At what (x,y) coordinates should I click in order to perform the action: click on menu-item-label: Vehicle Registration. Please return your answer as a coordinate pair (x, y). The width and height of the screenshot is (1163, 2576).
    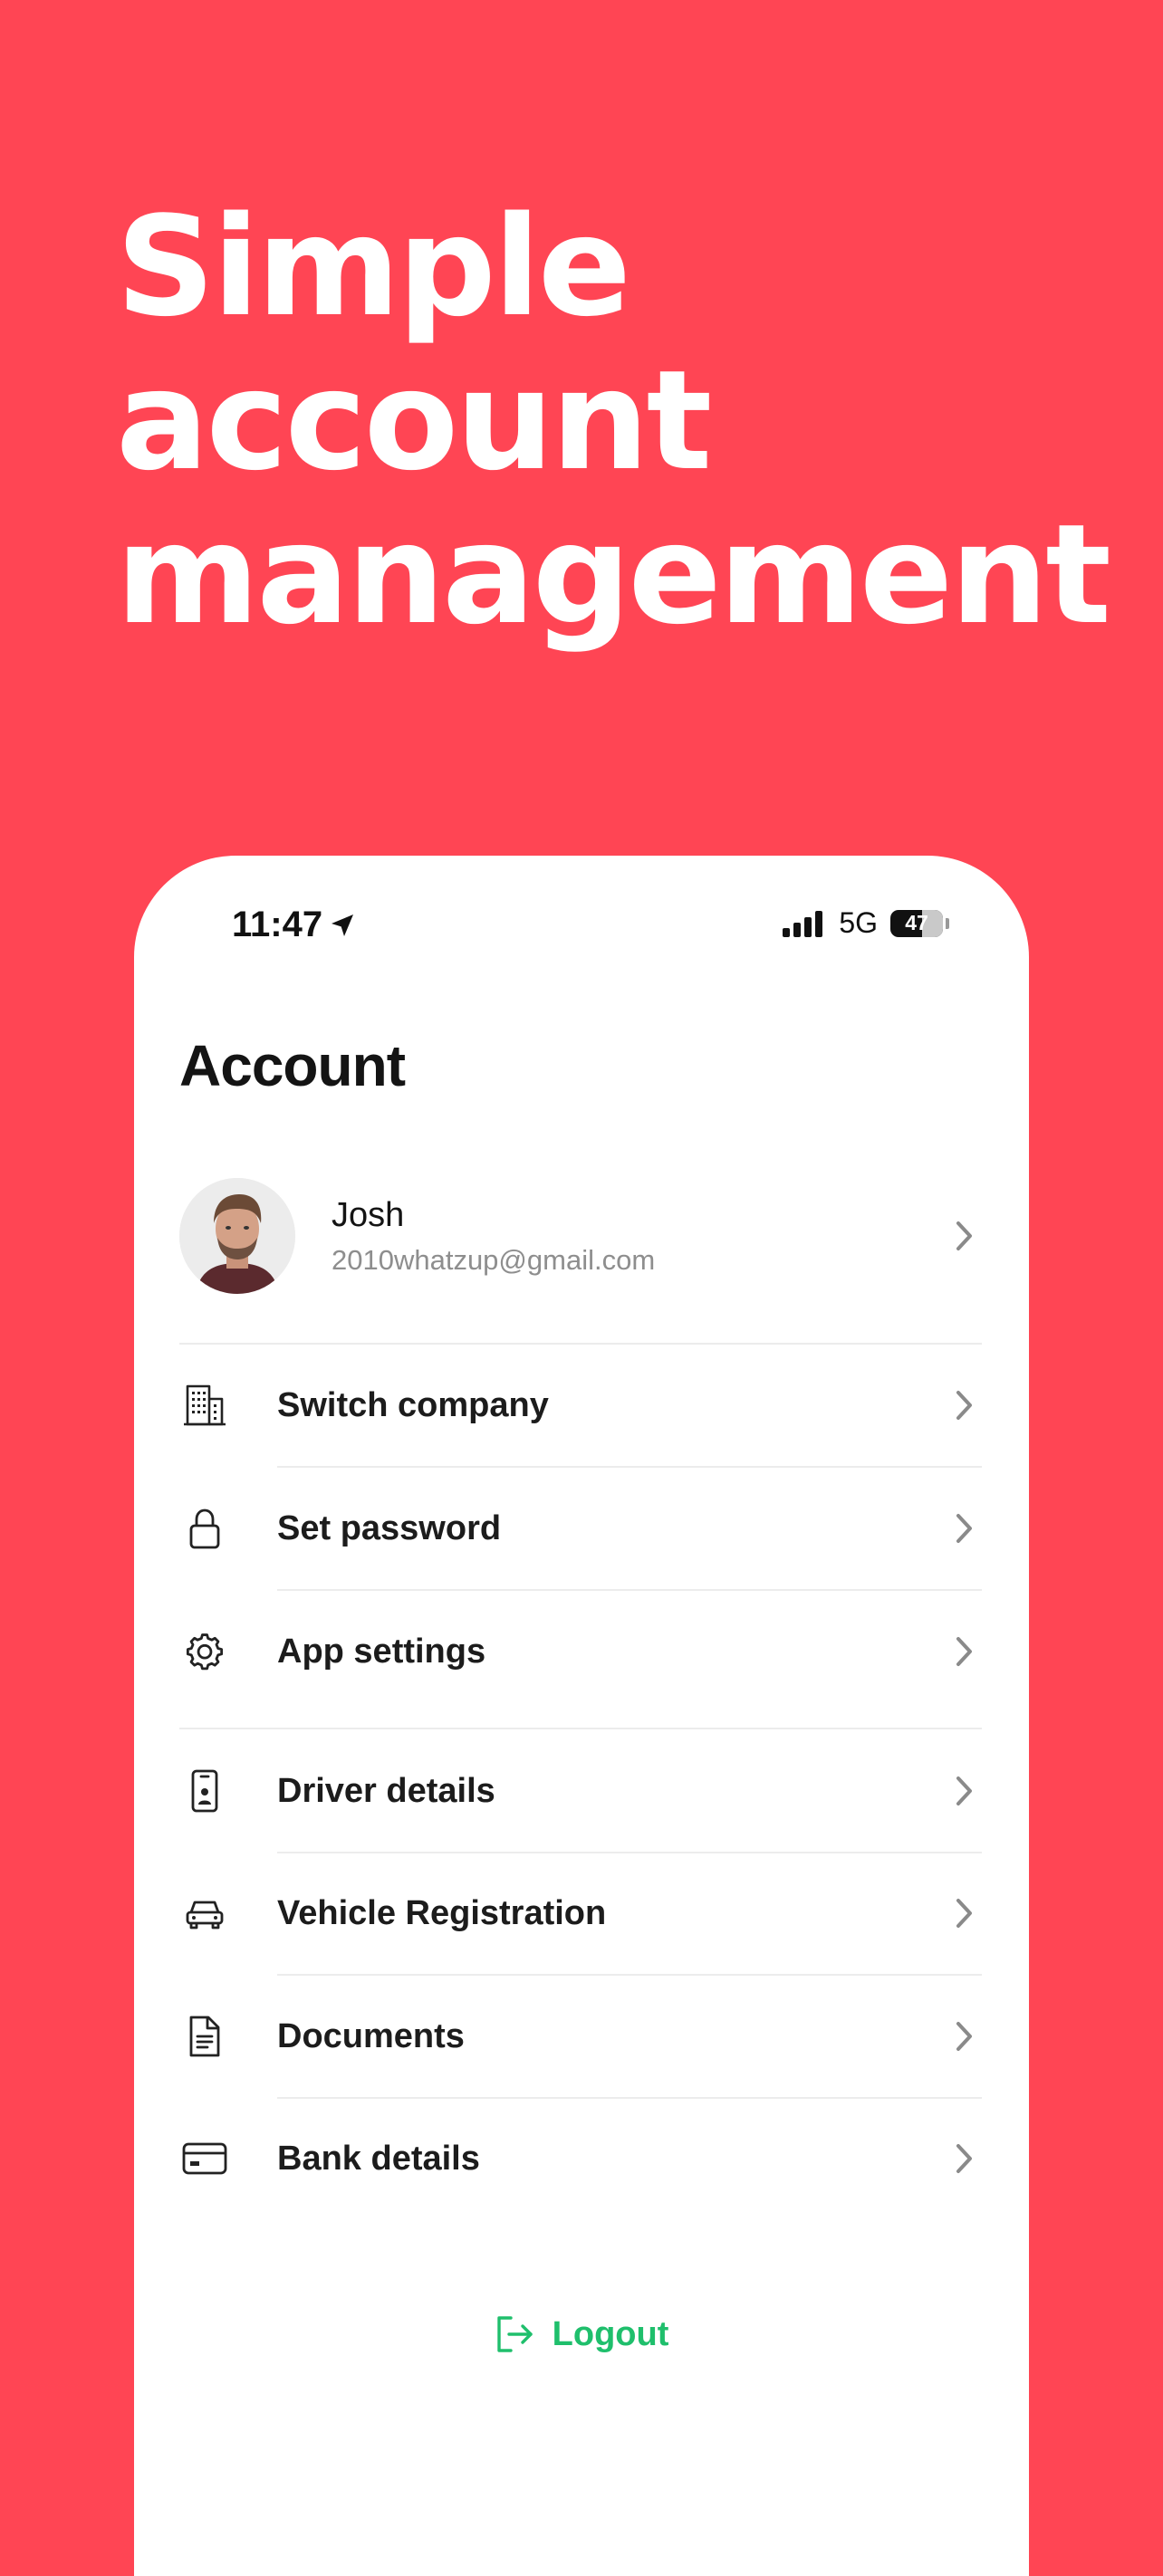
    Looking at the image, I should click on (442, 1912).